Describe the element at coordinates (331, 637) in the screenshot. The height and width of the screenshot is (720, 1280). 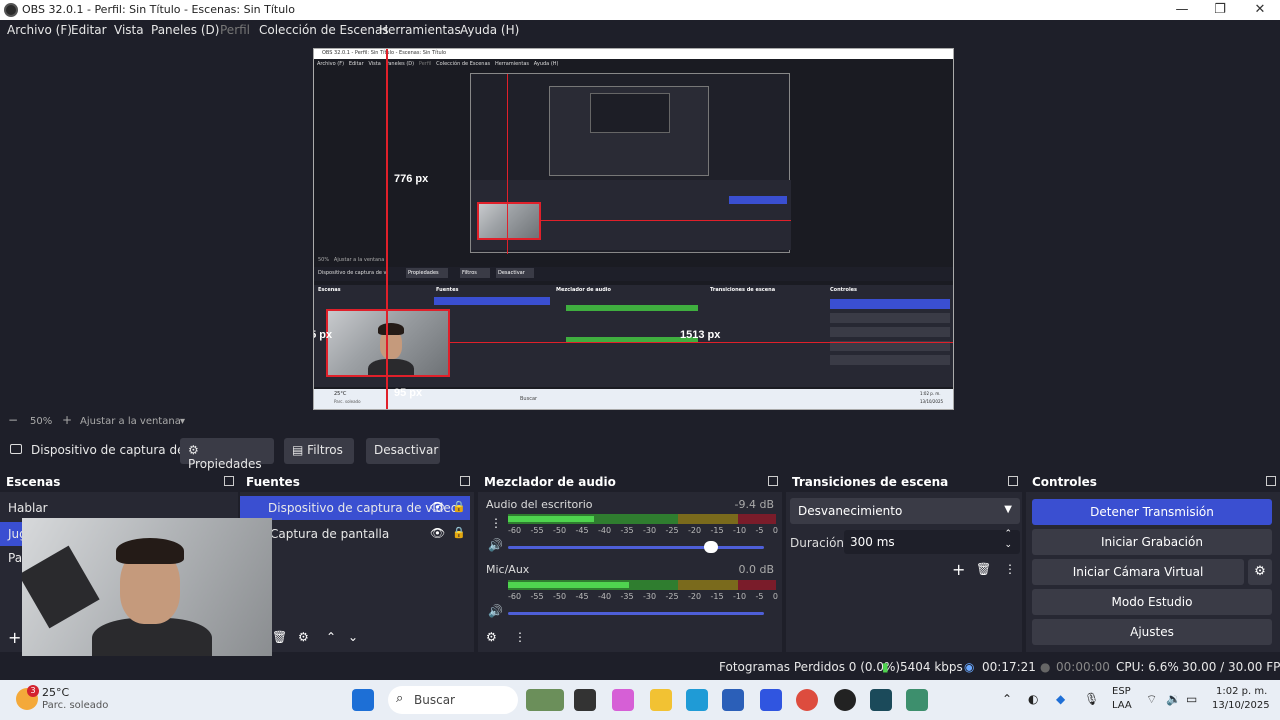
I see `move-up-icon: ⌃` at that location.